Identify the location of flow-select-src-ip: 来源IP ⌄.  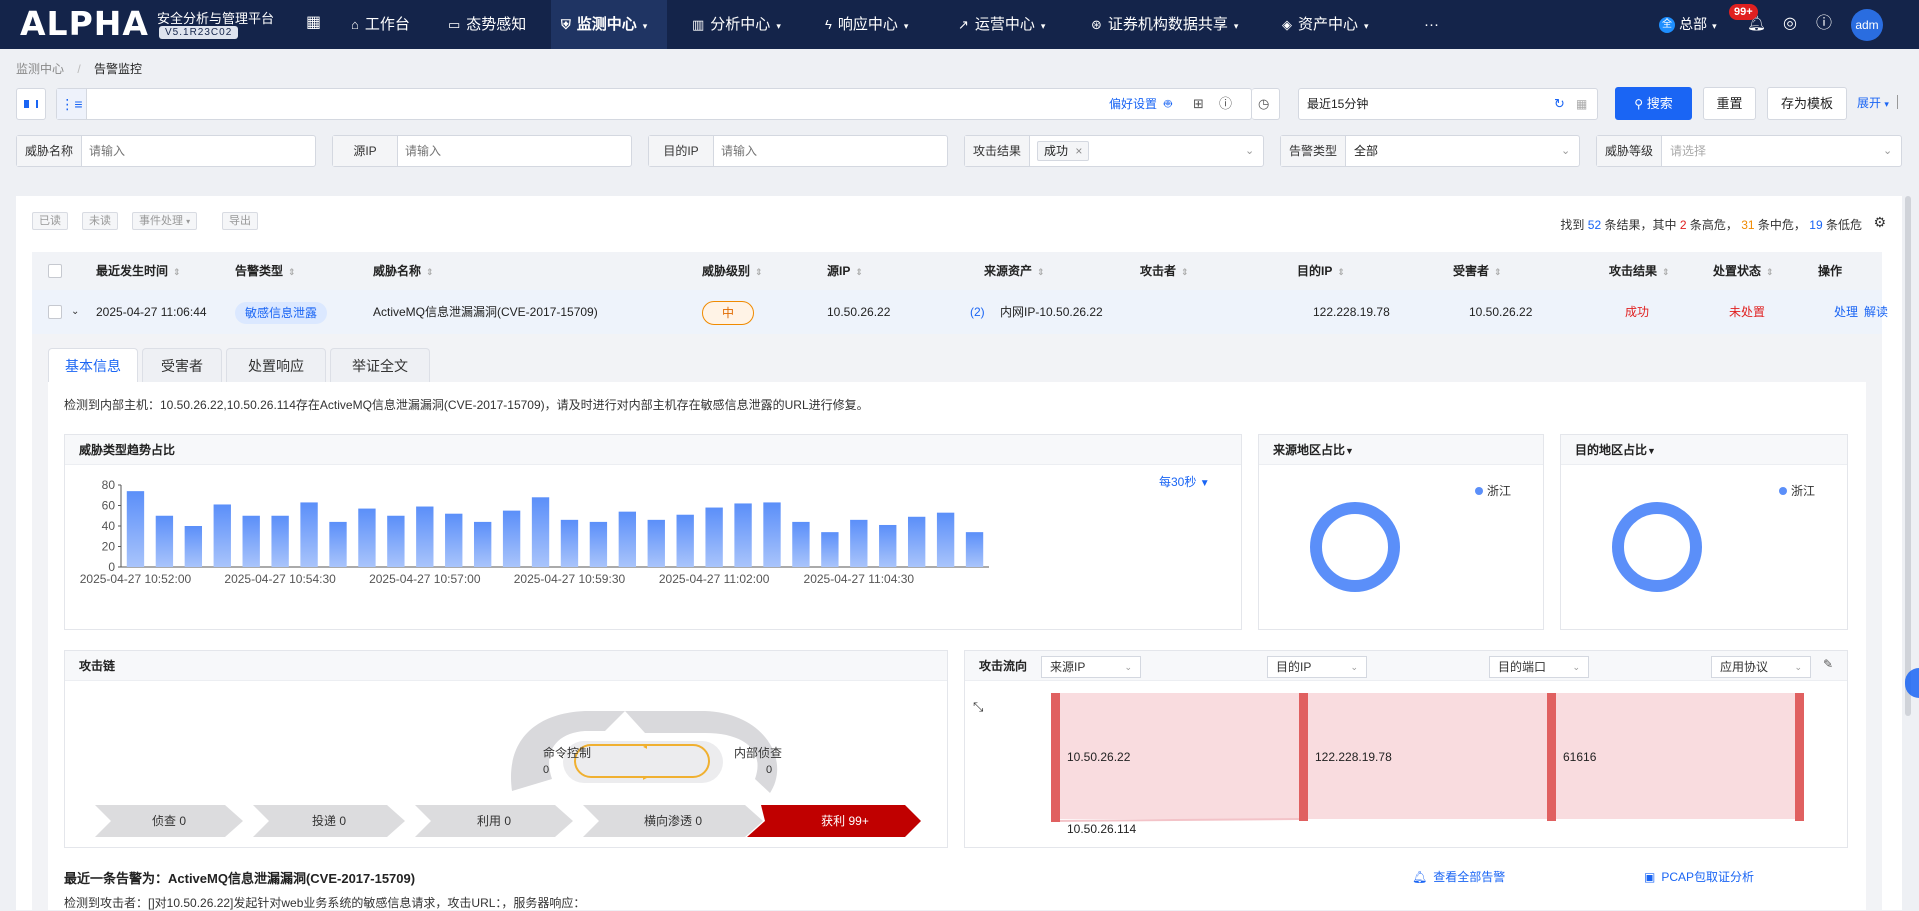
(1091, 667).